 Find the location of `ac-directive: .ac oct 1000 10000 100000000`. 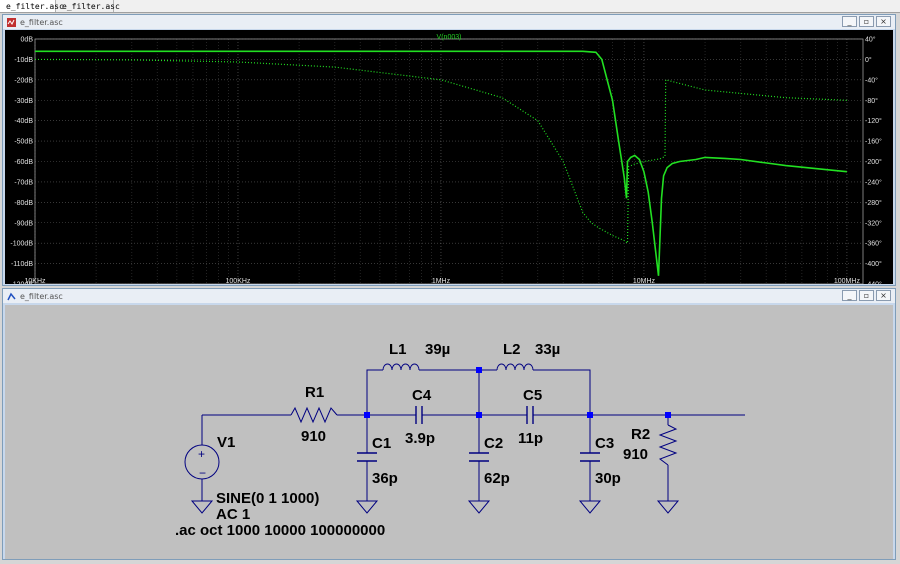

ac-directive: .ac oct 1000 10000 100000000 is located at coordinates (280, 530).